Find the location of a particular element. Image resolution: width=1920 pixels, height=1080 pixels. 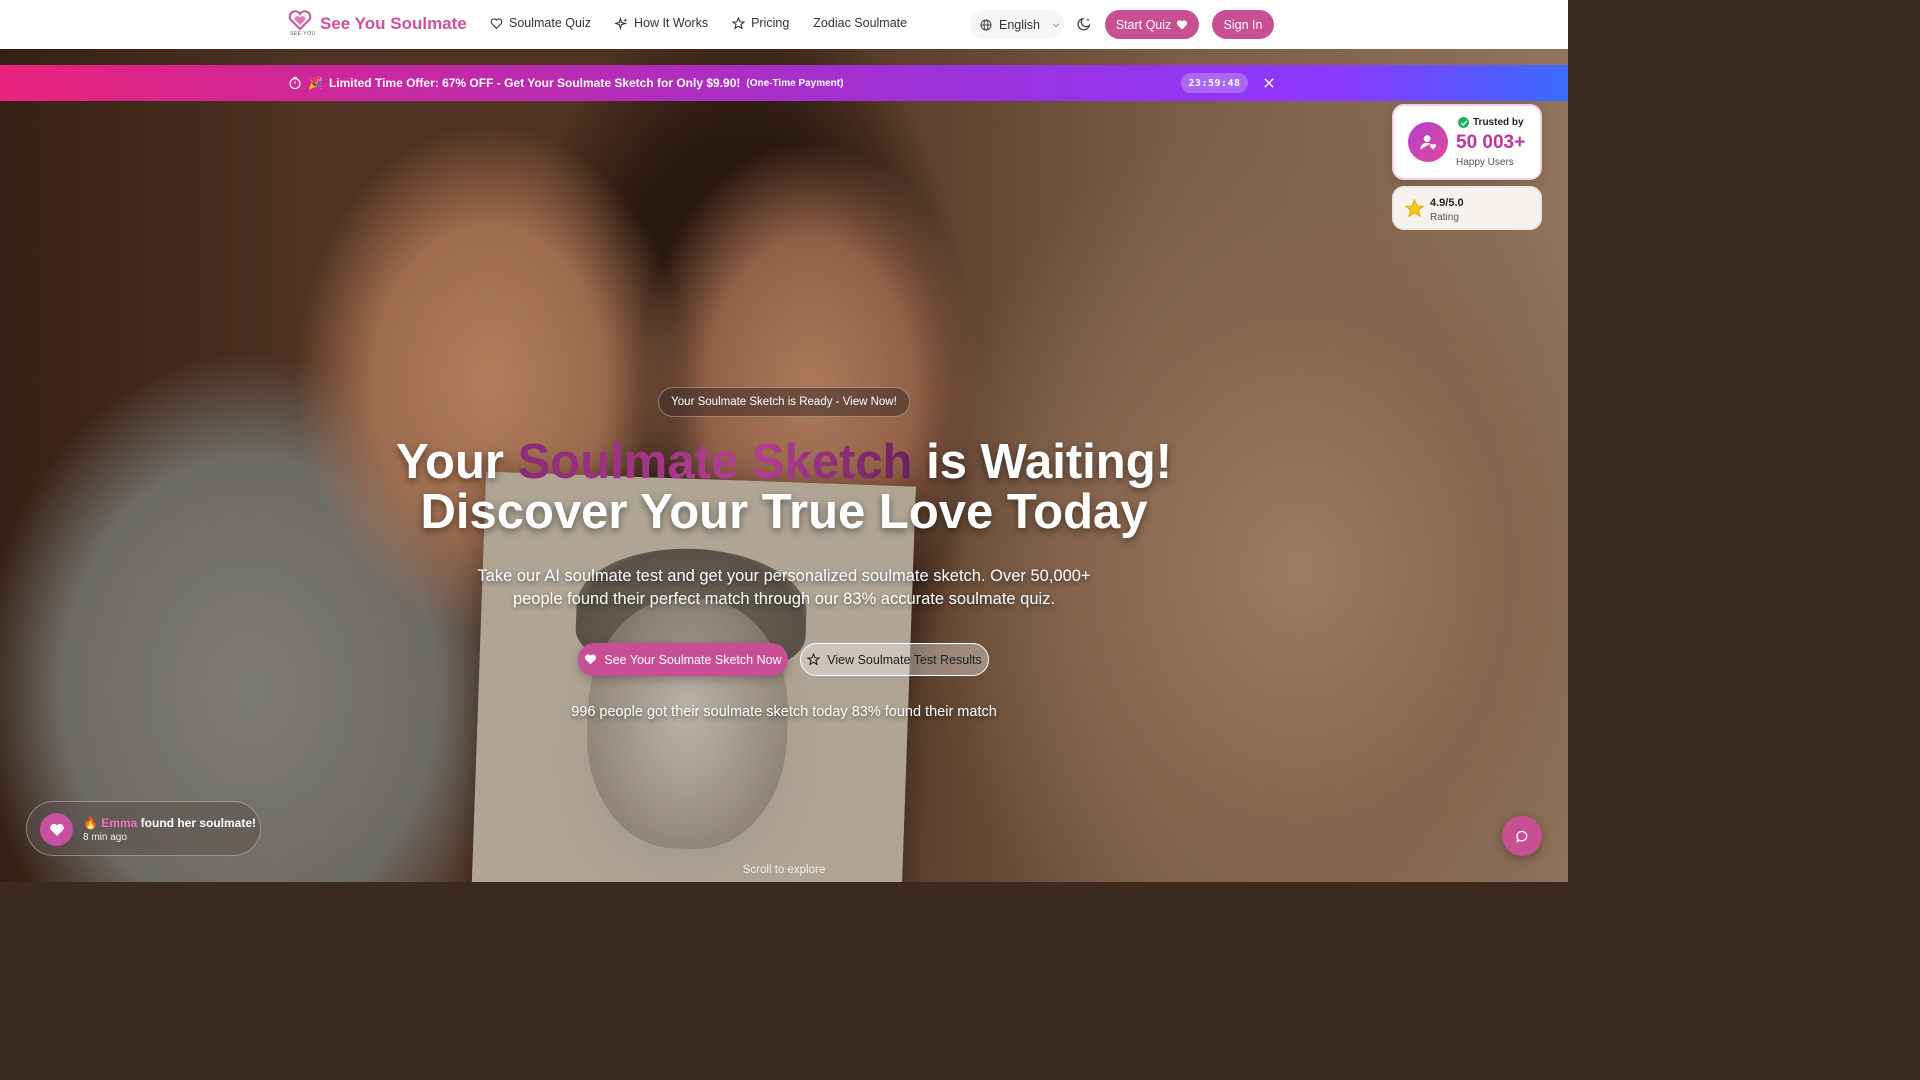

nav-label: Soulmate Quiz is located at coordinates (550, 23).